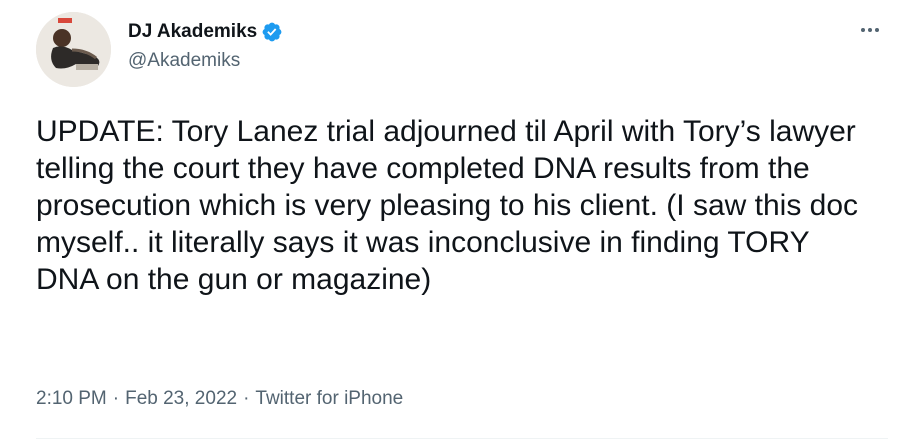 Image resolution: width=898 pixels, height=444 pixels. I want to click on avatar, so click(73, 49).